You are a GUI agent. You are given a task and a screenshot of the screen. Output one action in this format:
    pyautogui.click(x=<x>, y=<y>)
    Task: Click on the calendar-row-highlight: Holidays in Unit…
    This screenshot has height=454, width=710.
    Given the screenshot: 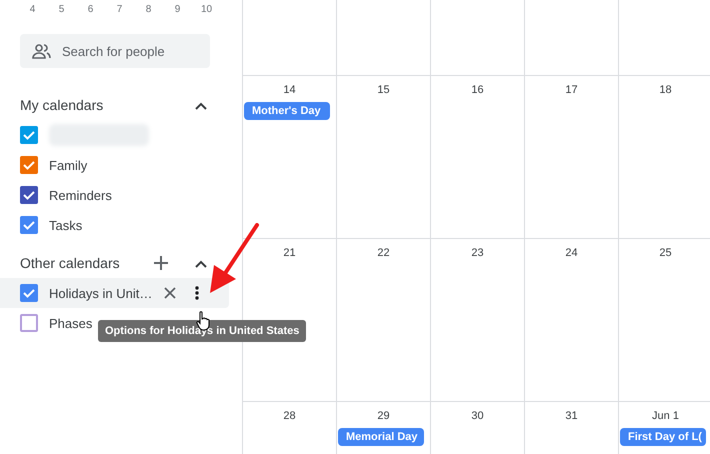 What is the action you would take?
    pyautogui.click(x=114, y=293)
    